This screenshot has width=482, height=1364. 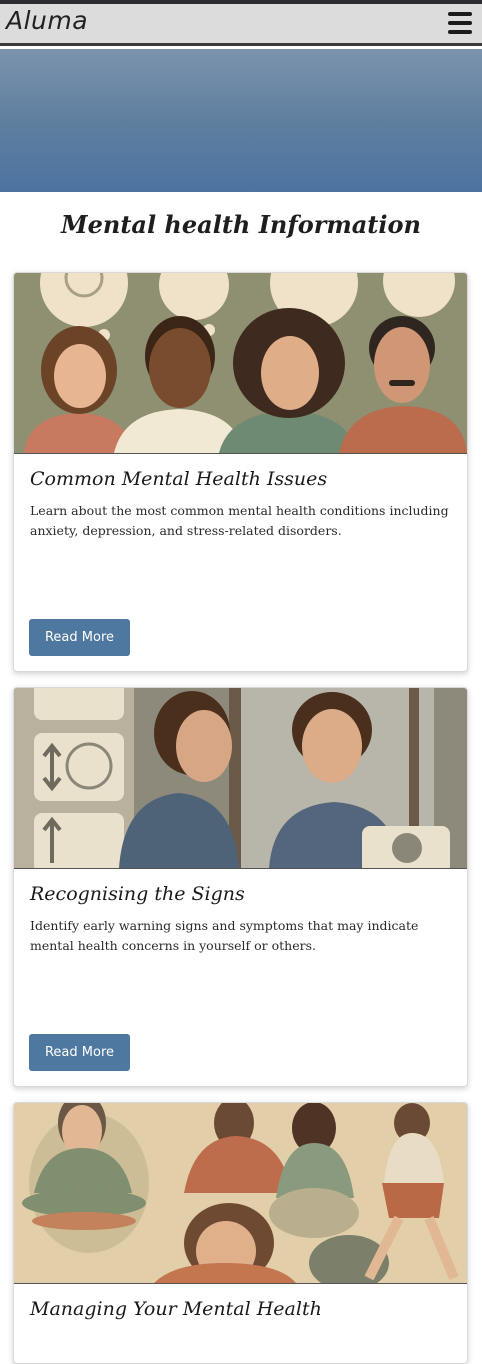 I want to click on card-image-sad-people, so click(x=240, y=363).